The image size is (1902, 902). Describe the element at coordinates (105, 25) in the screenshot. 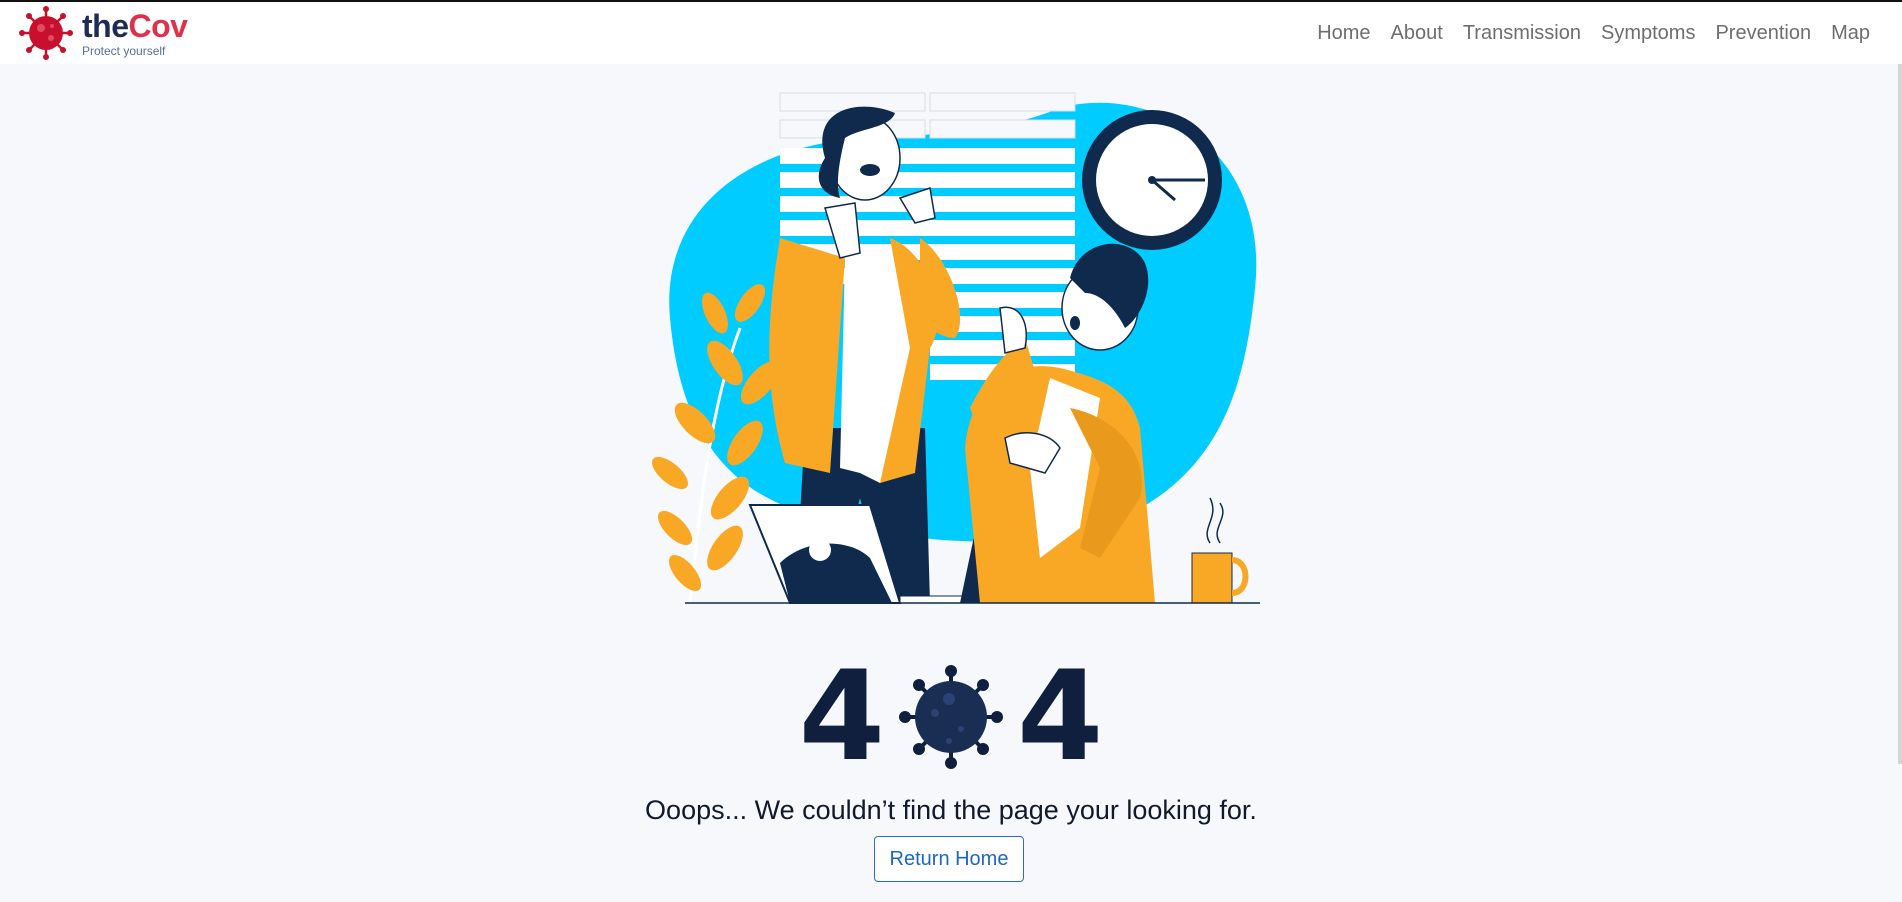

I see `brand-name-part1: the` at that location.